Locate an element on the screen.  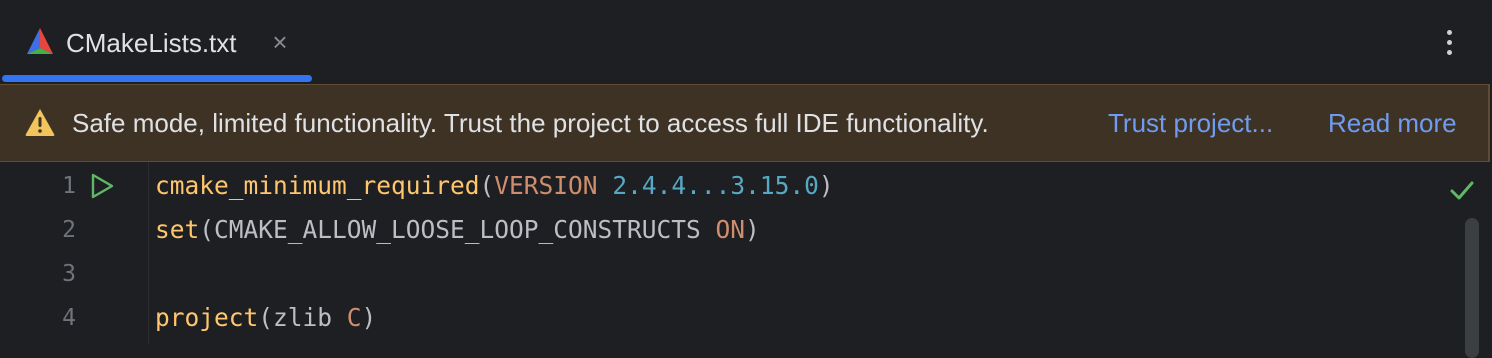
code-token: set is located at coordinates (177, 229).